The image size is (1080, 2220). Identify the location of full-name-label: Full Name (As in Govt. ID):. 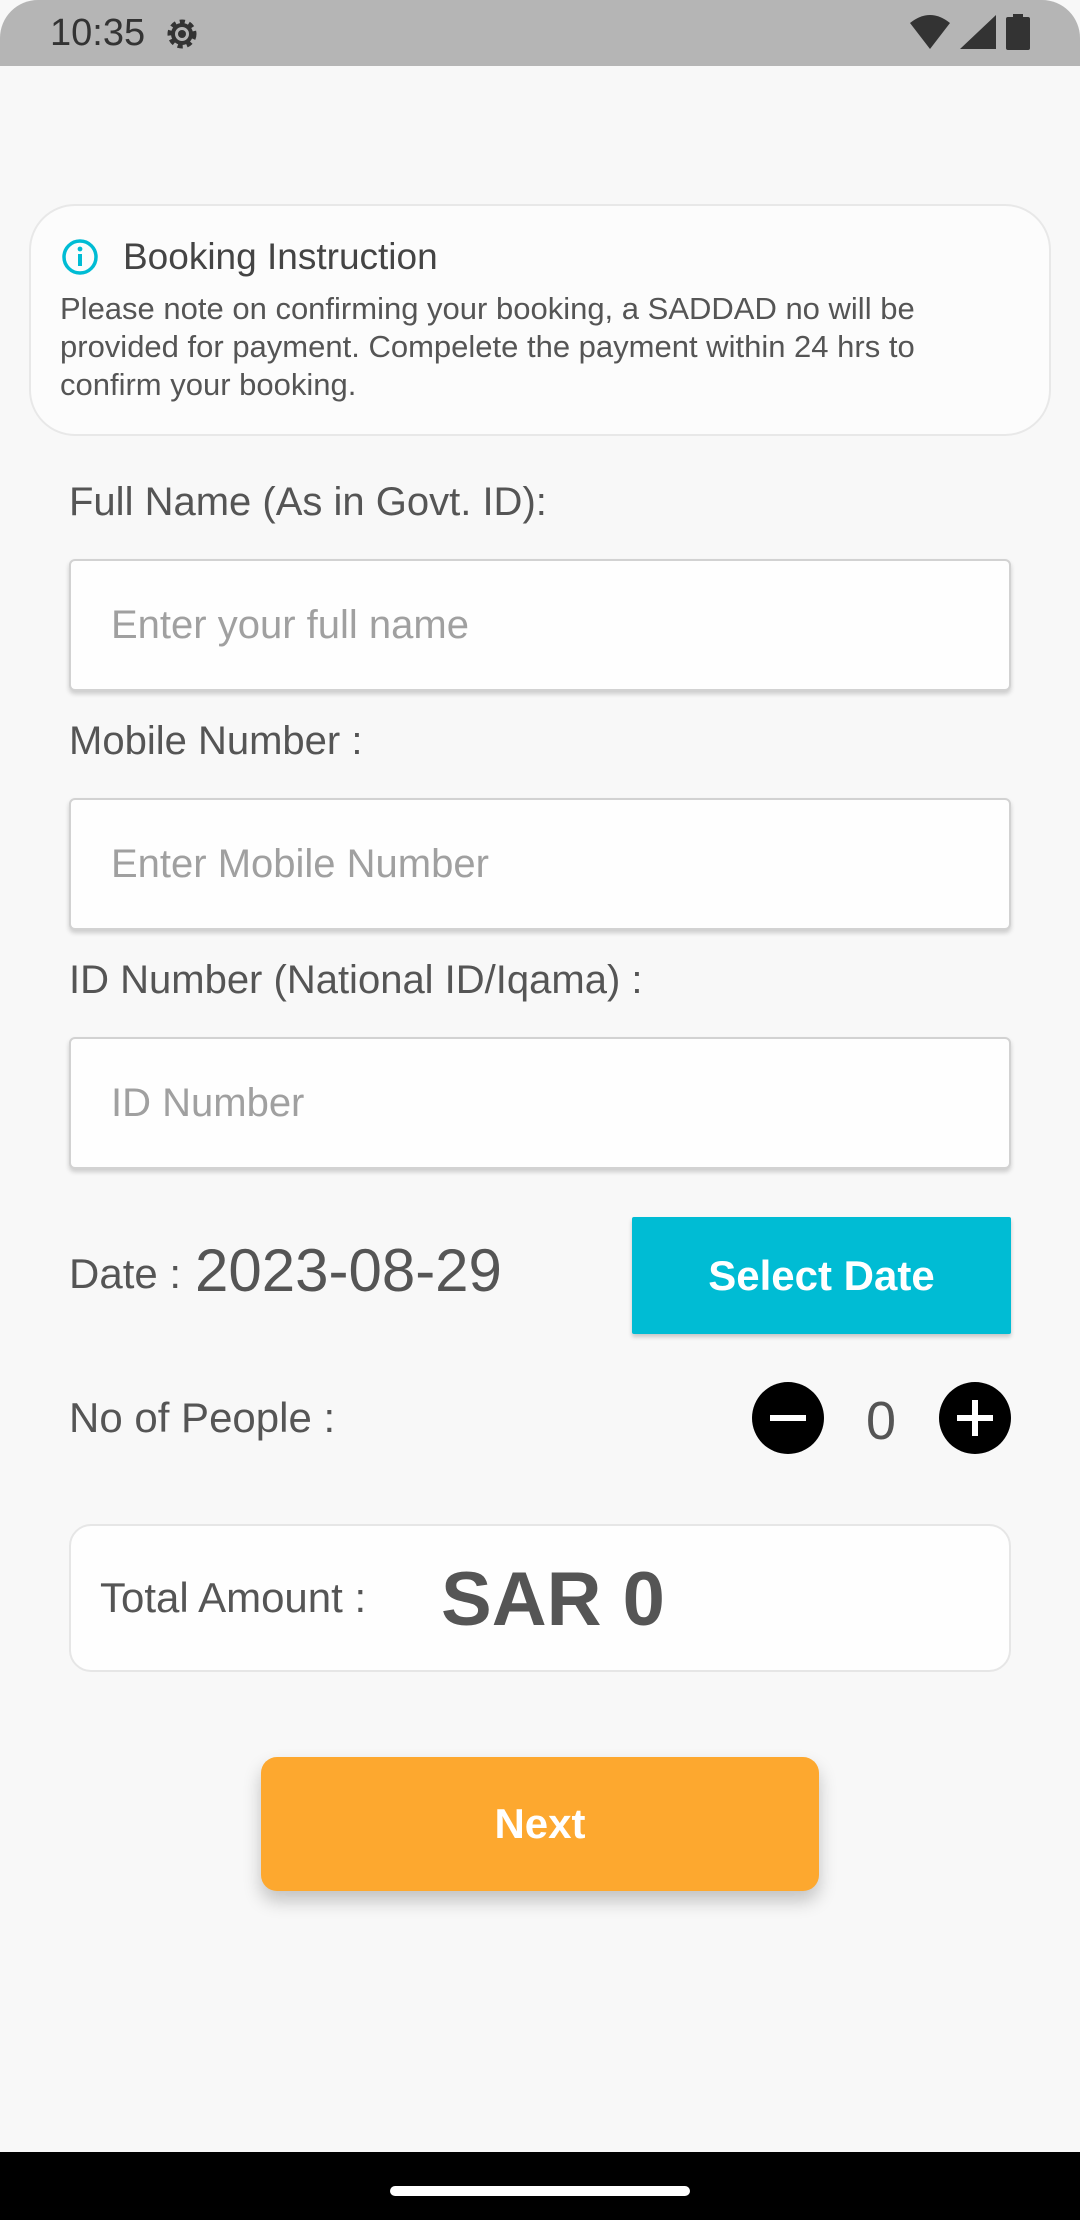
(308, 502).